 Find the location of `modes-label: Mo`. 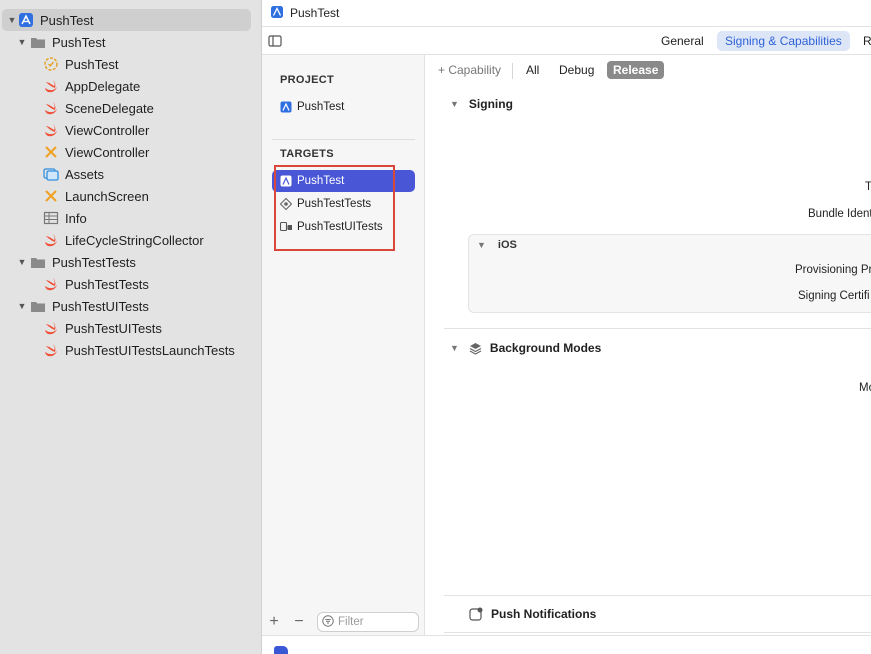

modes-label: Mo is located at coordinates (865, 388).